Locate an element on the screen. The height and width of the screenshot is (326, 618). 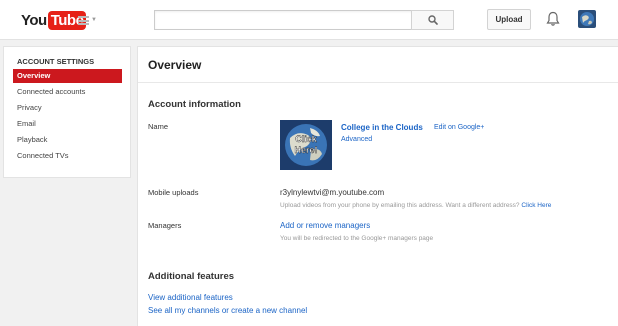
add-remove-managers-link: Add or remove managers is located at coordinates (325, 225).